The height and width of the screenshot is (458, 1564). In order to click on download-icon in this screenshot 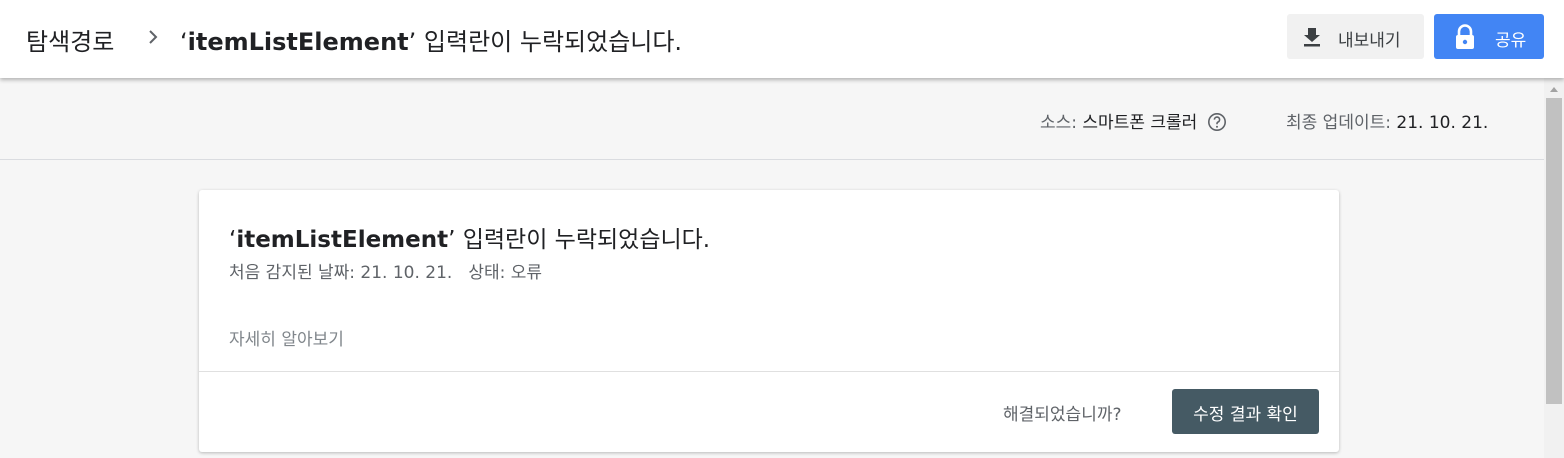, I will do `click(1312, 37)`.